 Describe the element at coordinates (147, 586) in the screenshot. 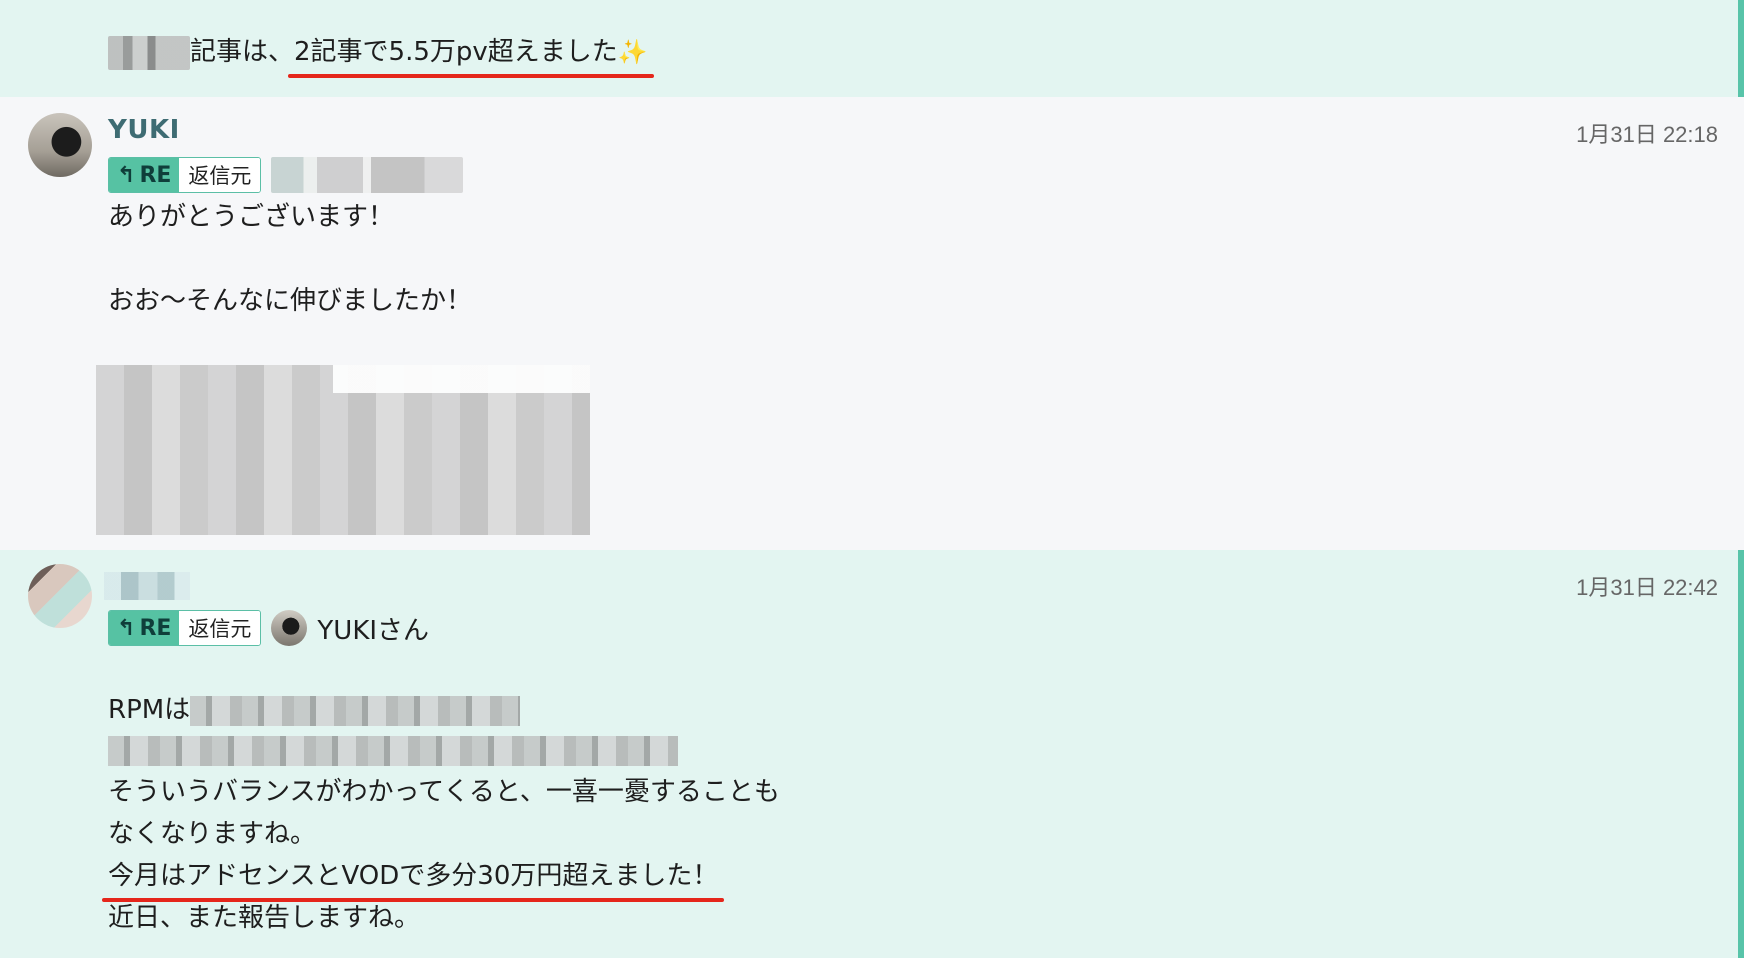

I see `redacted-author` at that location.